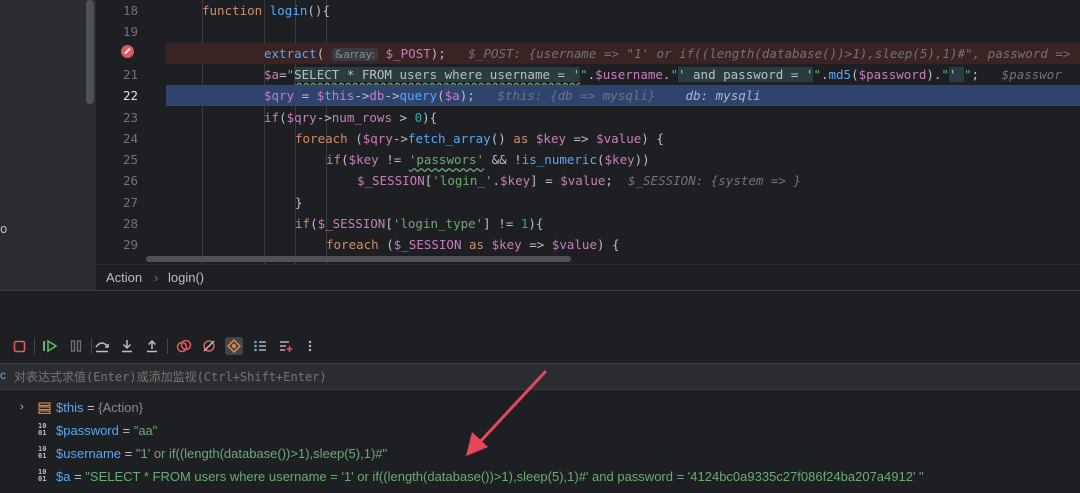 The image size is (1080, 493). I want to click on punctuation: (){, so click(318, 10).